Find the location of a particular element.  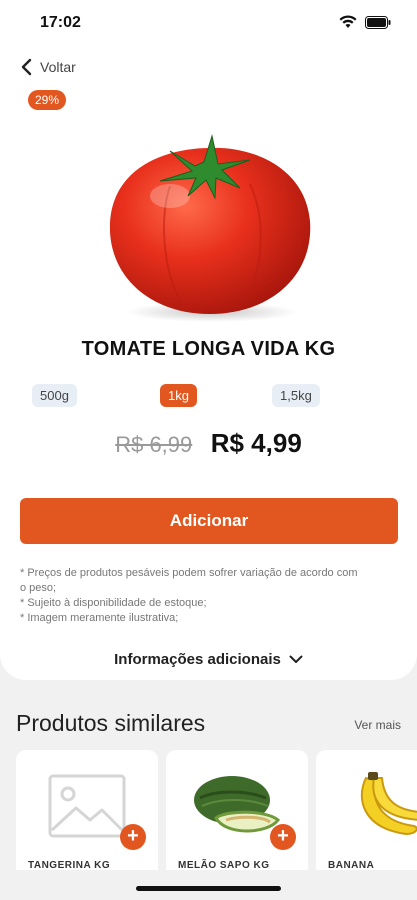

weight-option-1-5kg: 1,5kg is located at coordinates (296, 395).